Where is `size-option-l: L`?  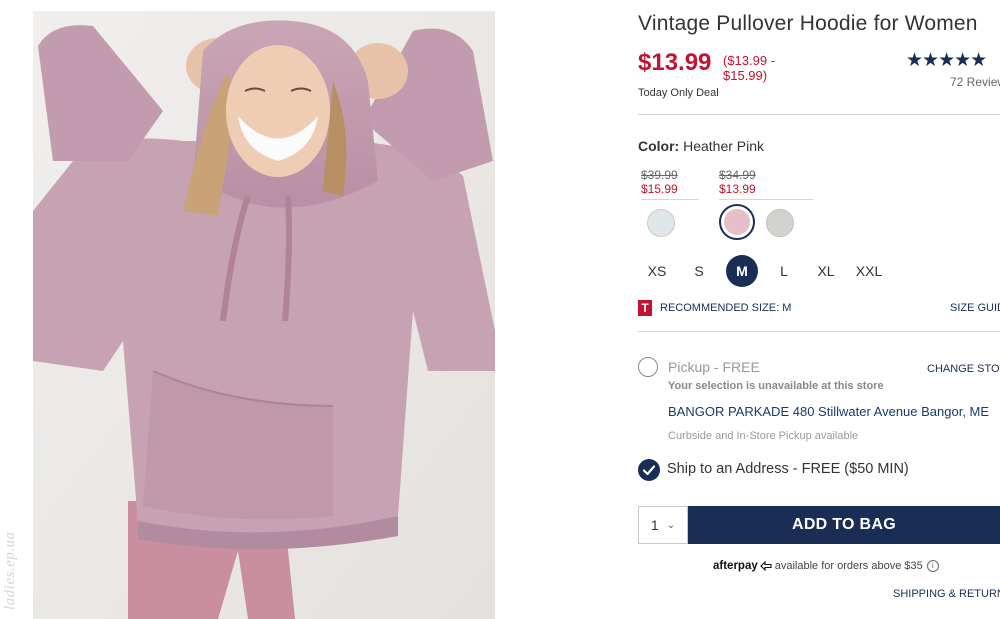 size-option-l: L is located at coordinates (784, 271).